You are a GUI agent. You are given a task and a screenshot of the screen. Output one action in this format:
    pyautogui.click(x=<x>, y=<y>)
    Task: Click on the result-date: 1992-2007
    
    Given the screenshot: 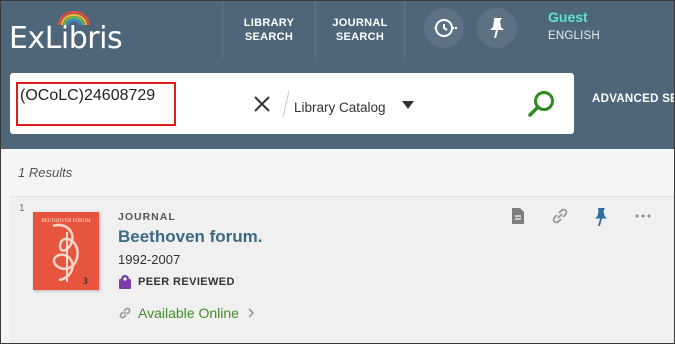 What is the action you would take?
    pyautogui.click(x=149, y=259)
    